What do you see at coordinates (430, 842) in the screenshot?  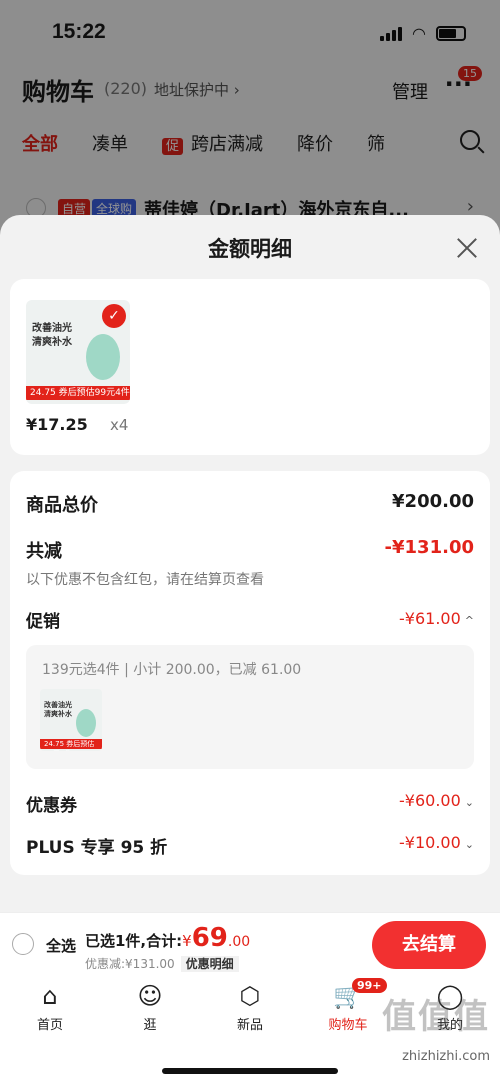 I see `plus-value: -¥10.00` at bounding box center [430, 842].